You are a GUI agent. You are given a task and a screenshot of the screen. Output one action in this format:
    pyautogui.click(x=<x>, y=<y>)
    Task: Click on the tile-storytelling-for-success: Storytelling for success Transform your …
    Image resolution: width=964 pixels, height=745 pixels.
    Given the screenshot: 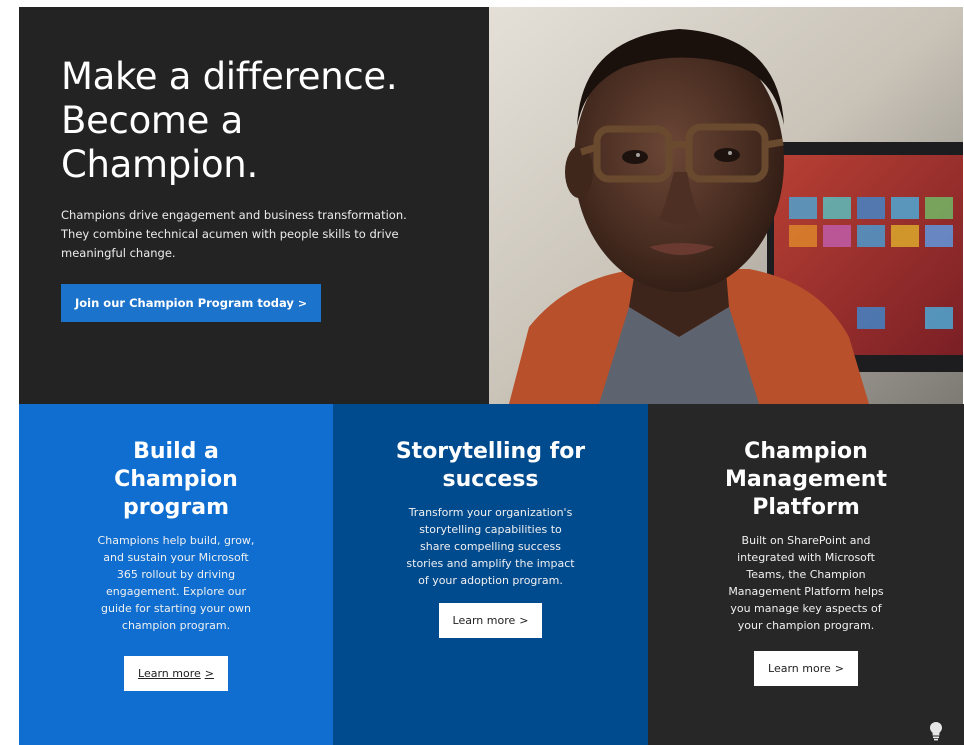 What is the action you would take?
    pyautogui.click(x=490, y=574)
    